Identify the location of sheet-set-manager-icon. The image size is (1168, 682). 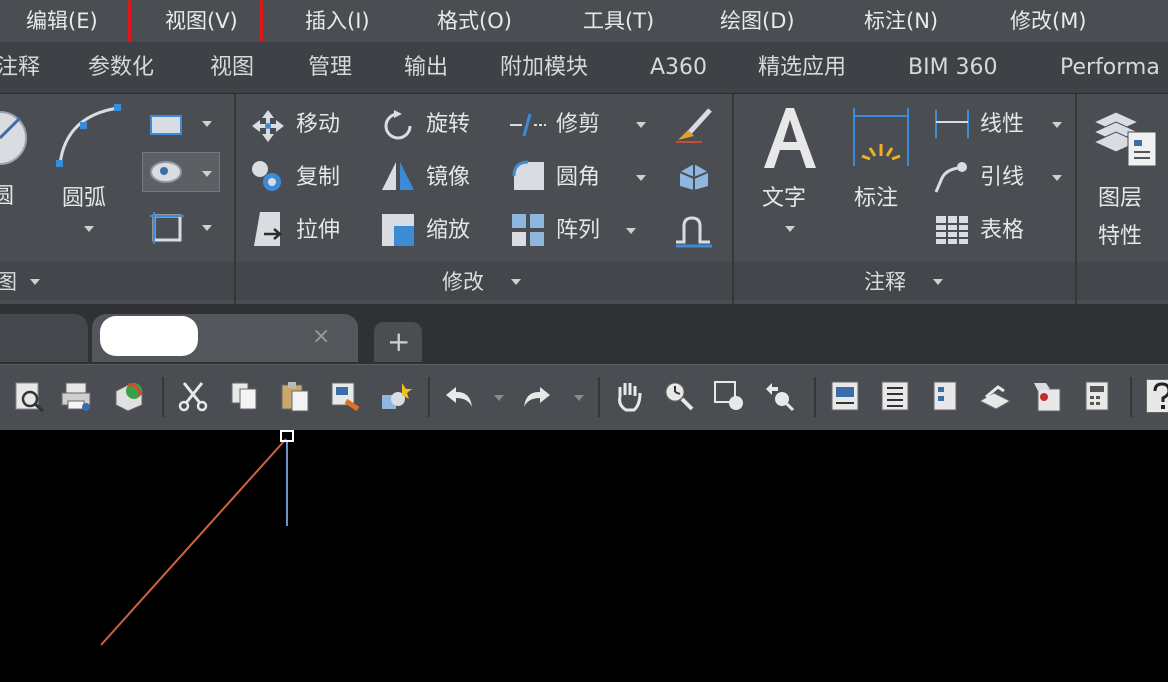
(995, 396).